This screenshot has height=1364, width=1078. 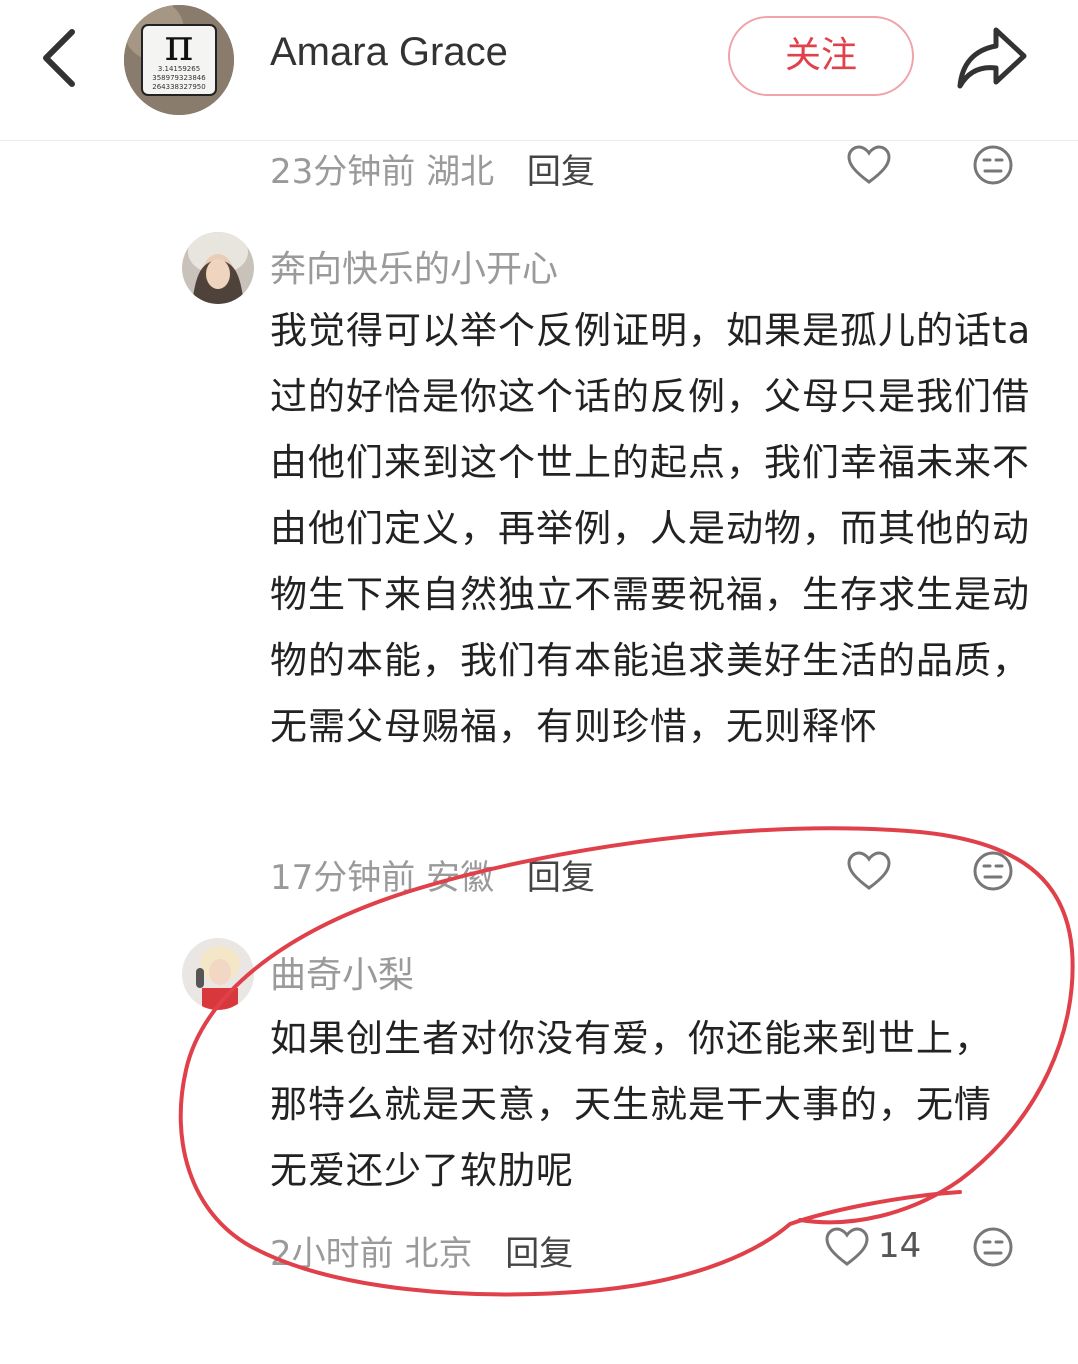 What do you see at coordinates (179, 78) in the screenshot?
I see `pi-digits-2: 358979323846` at bounding box center [179, 78].